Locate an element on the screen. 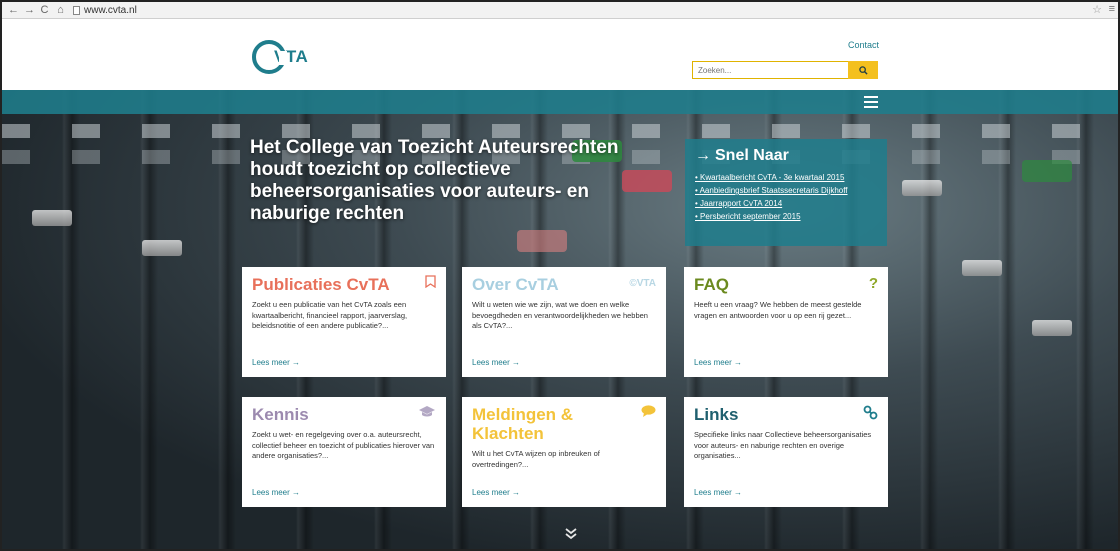 The width and height of the screenshot is (1120, 551). card-title: Meldingen & Klachten is located at coordinates (523, 424).